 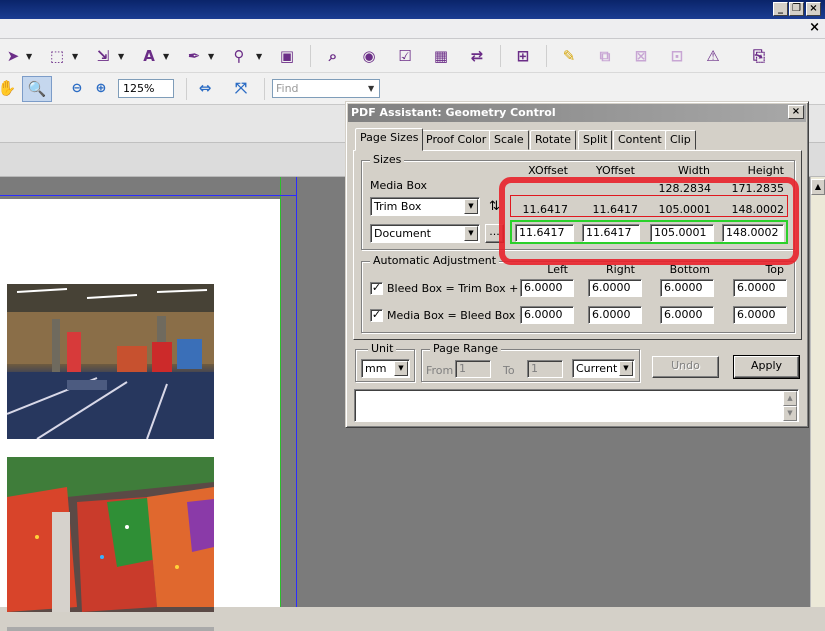 I want to click on tab-label: Rotate, so click(x=553, y=139).